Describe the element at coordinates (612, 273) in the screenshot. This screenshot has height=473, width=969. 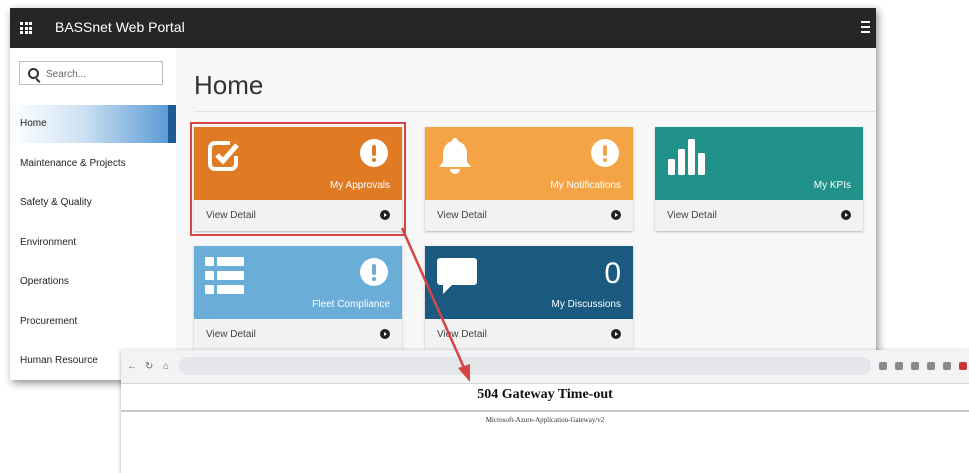
I see `discussion-count: 0` at that location.